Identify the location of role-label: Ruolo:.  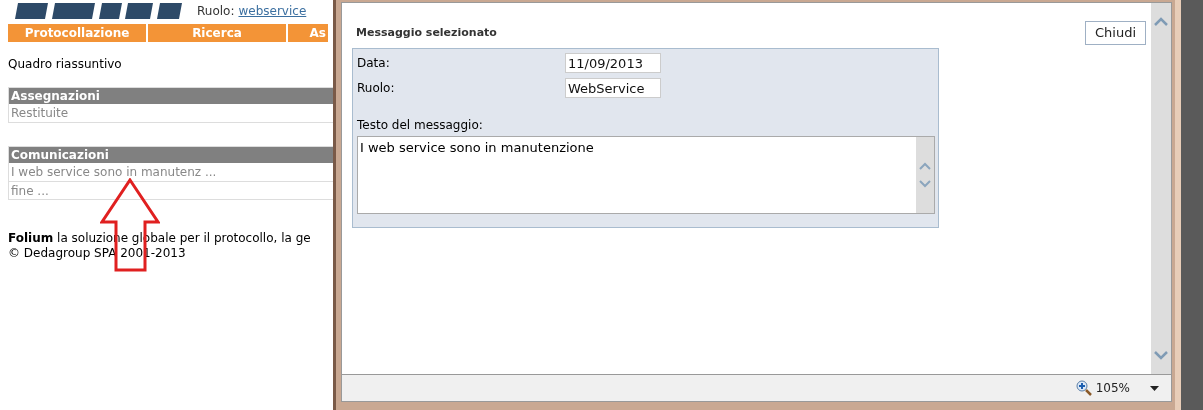
(216, 11).